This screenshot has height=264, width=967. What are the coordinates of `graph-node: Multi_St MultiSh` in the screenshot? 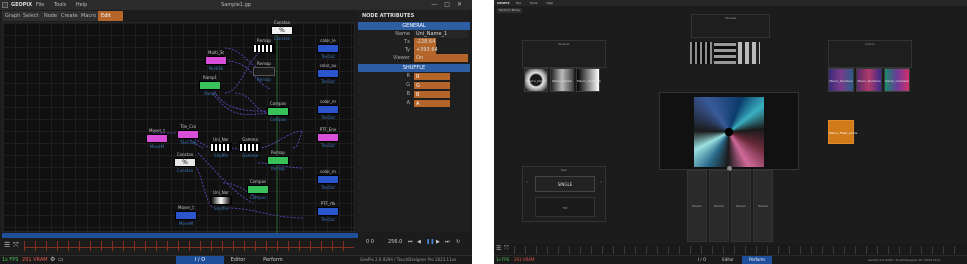 It's located at (216, 60).